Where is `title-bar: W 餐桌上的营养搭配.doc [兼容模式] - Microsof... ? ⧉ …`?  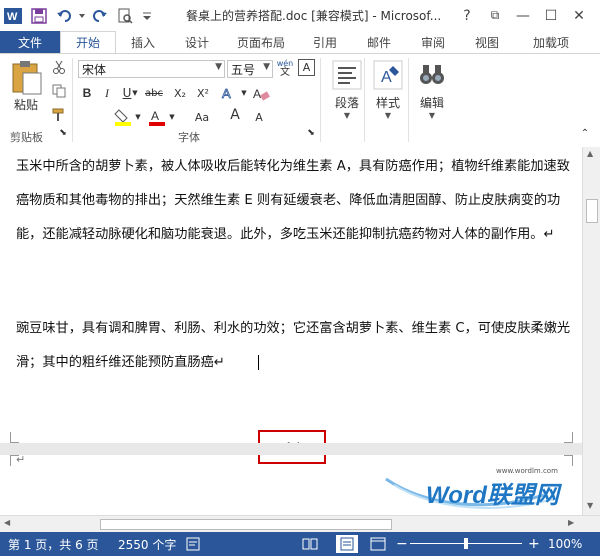
title-bar: W 餐桌上的营养搭配.doc [兼容模式] - Microsof... ? ⧉ … is located at coordinates (300, 15).